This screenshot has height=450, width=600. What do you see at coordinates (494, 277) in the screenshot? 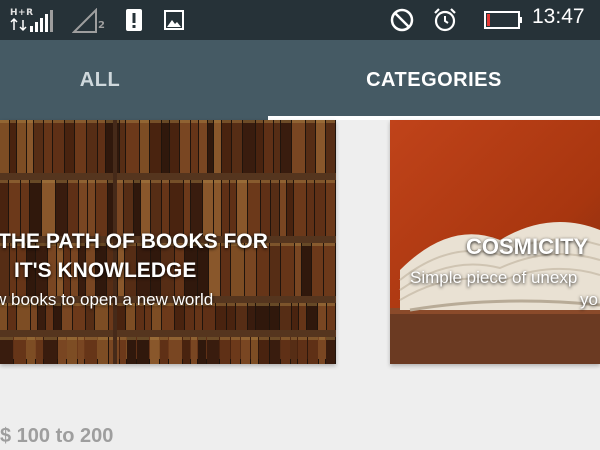
I see `card-subtitle-line-1: Simple piece of unexp` at bounding box center [494, 277].